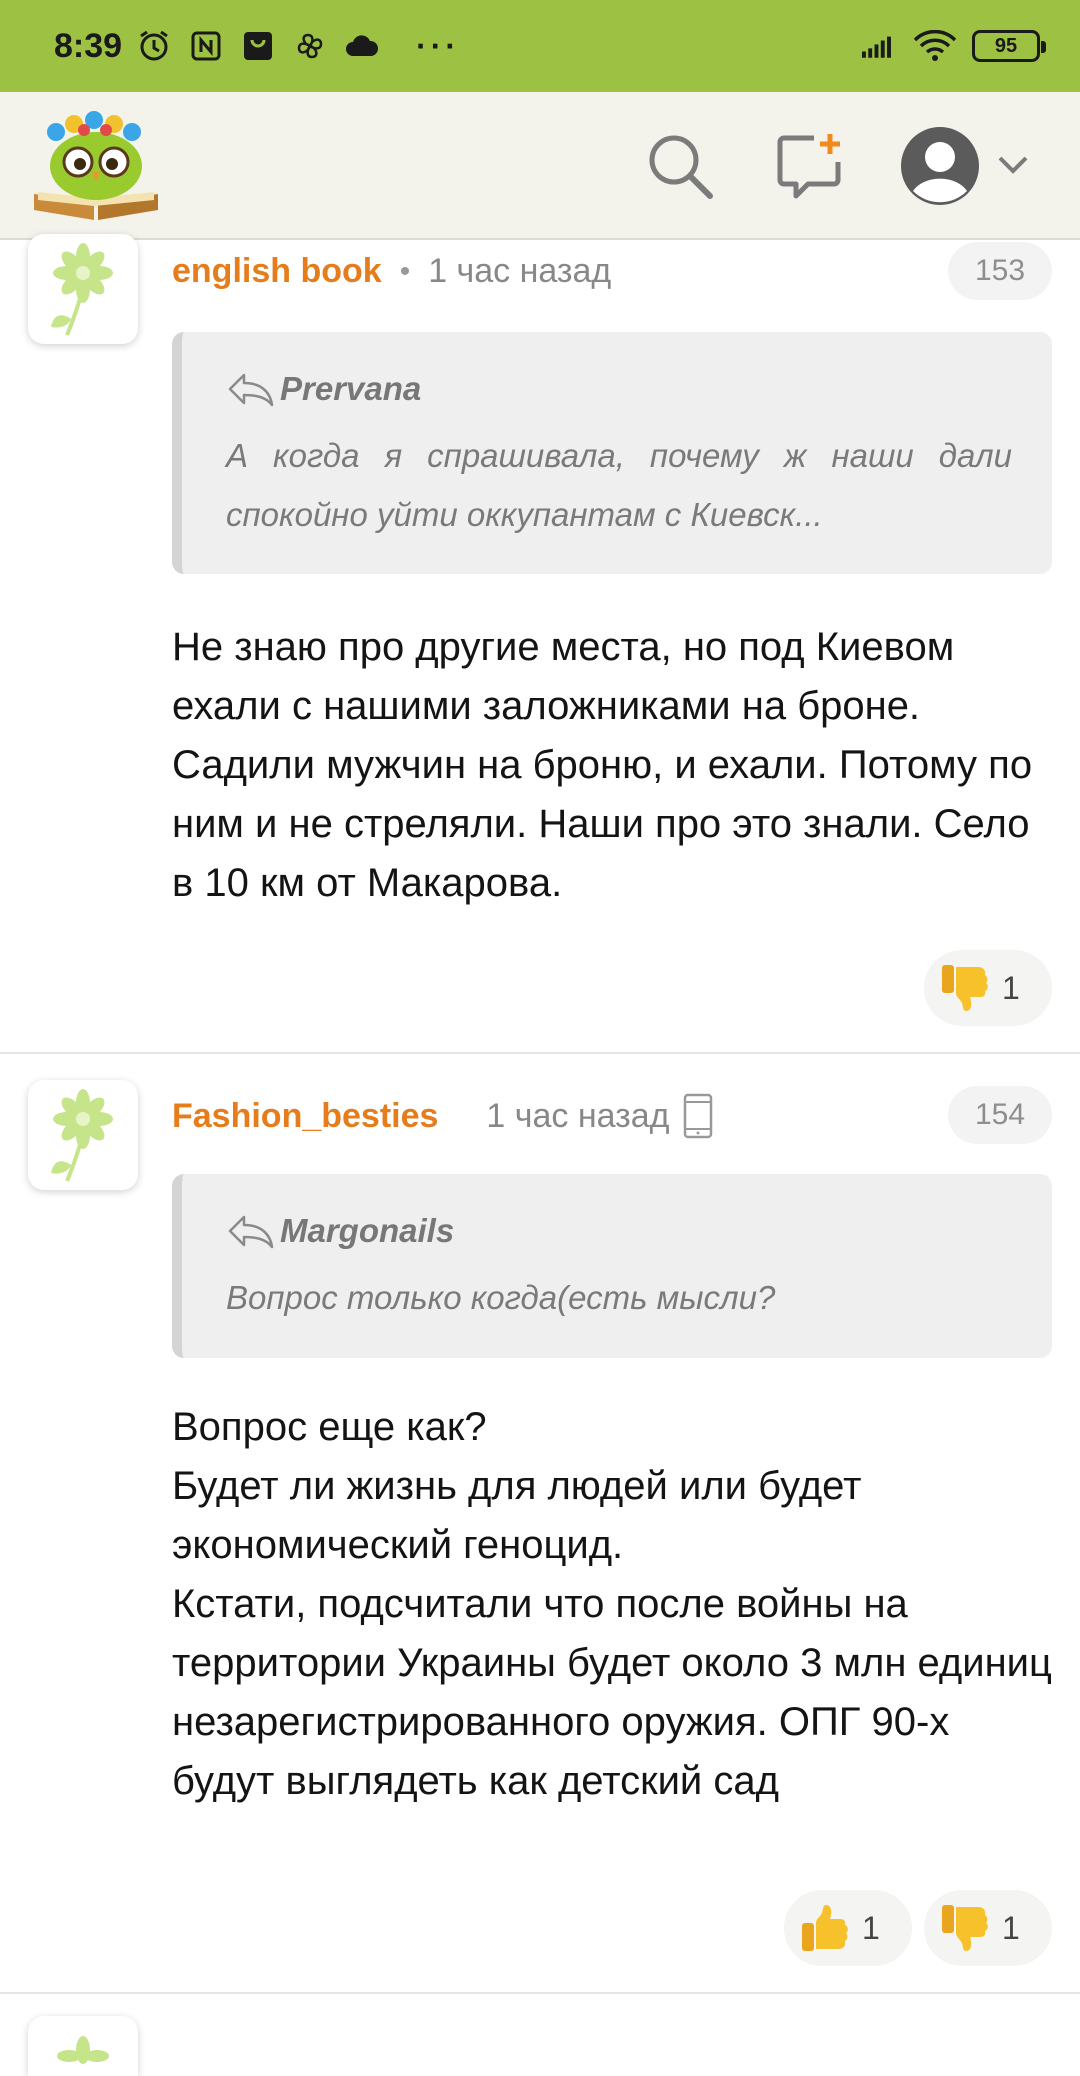  Describe the element at coordinates (438, 45) in the screenshot. I see `more-notifications-icon: ···` at that location.